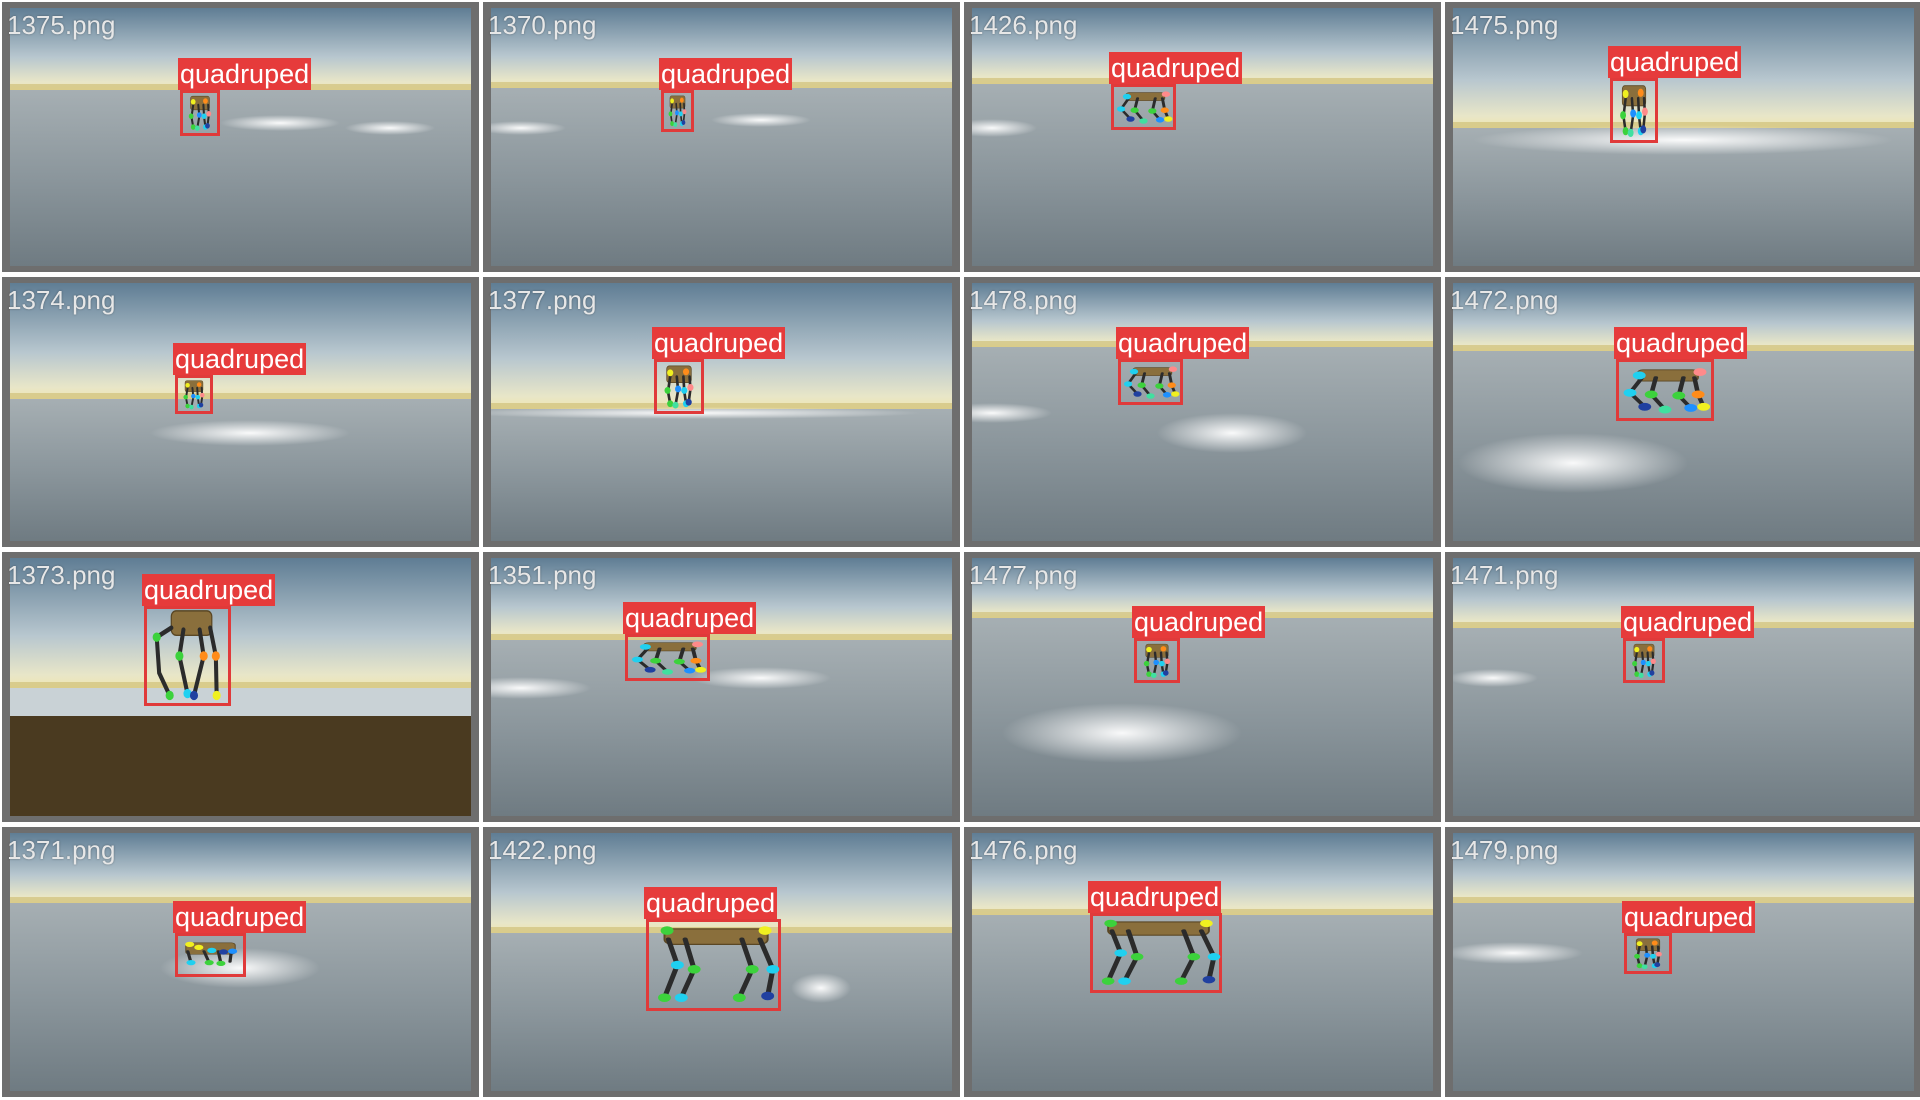 This screenshot has height=1100, width=1920. I want to click on image-tile: quadruped 1479.png, so click(1682, 962).